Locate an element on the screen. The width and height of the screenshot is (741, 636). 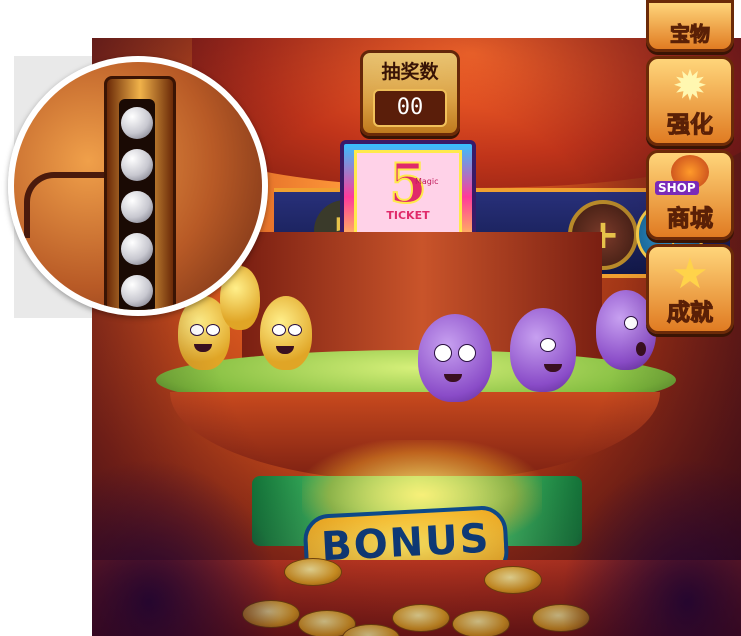
corn-character is located at coordinates (286, 333).